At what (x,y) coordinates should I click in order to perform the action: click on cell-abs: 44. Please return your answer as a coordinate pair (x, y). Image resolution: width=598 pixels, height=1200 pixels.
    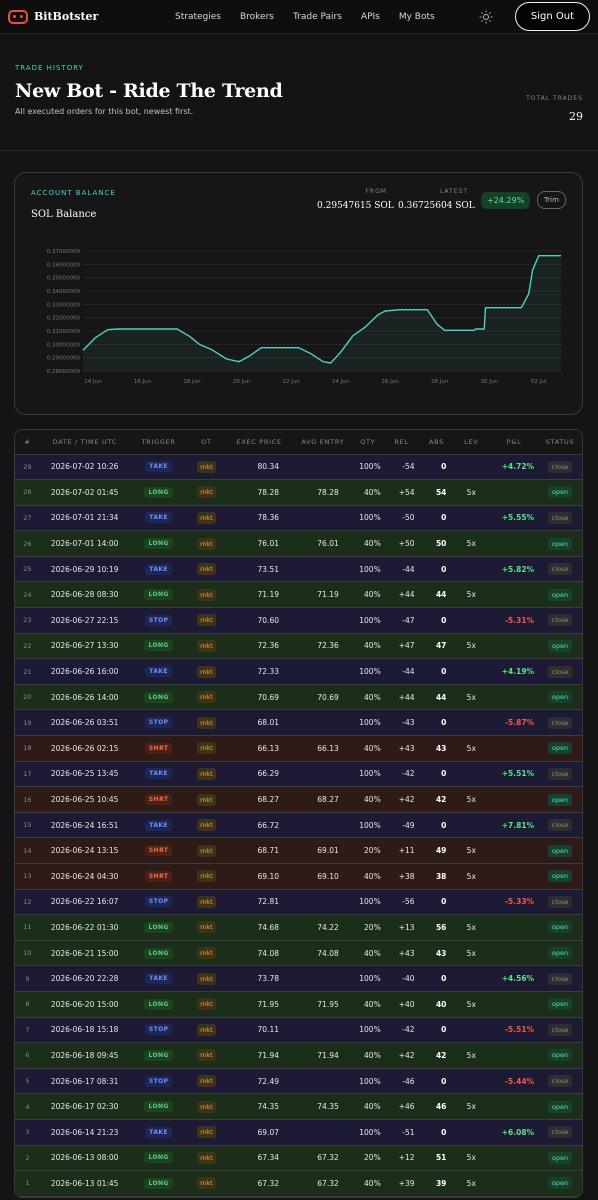
    Looking at the image, I should click on (436, 697).